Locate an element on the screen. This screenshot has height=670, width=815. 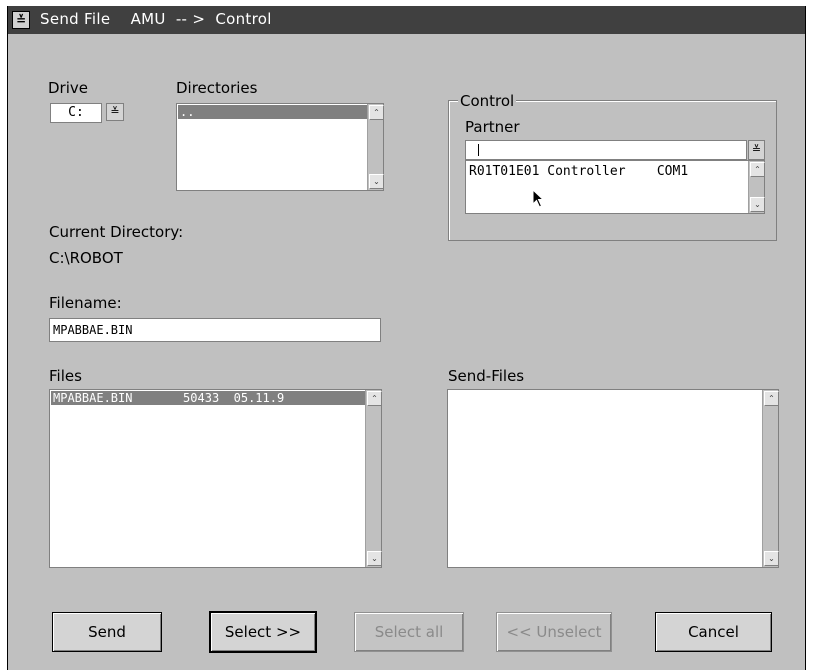
directory-item: .. is located at coordinates (272, 112).